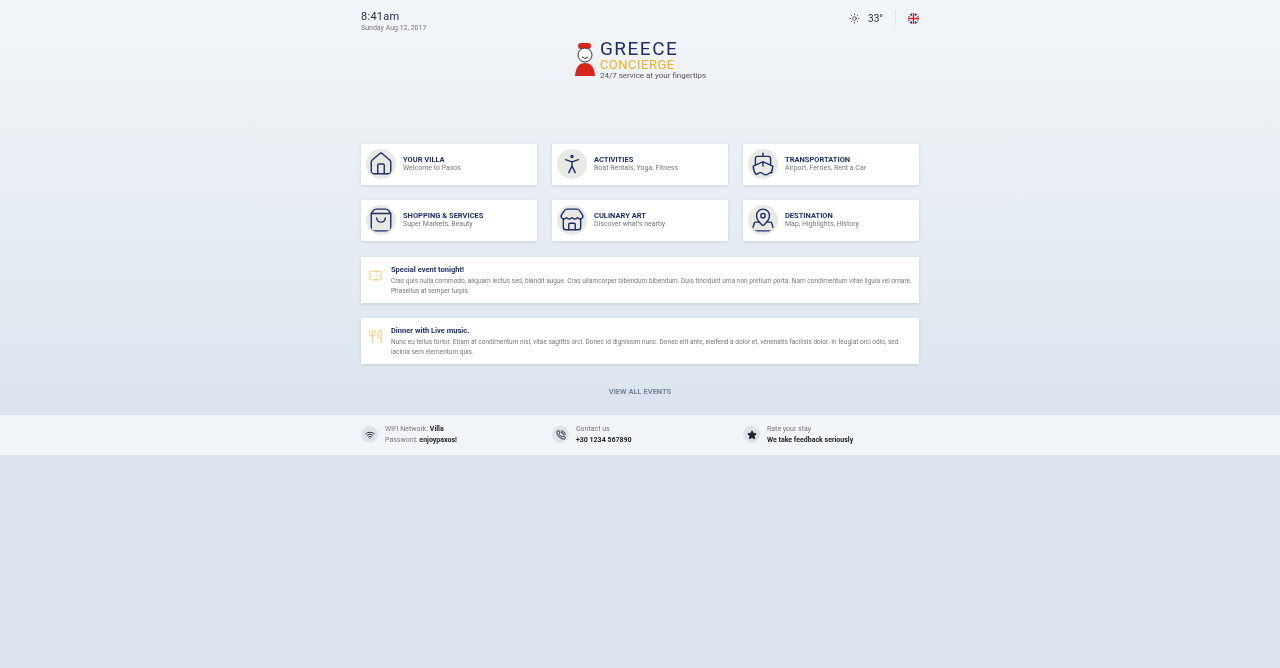  What do you see at coordinates (913, 18) in the screenshot?
I see `flag-icon` at bounding box center [913, 18].